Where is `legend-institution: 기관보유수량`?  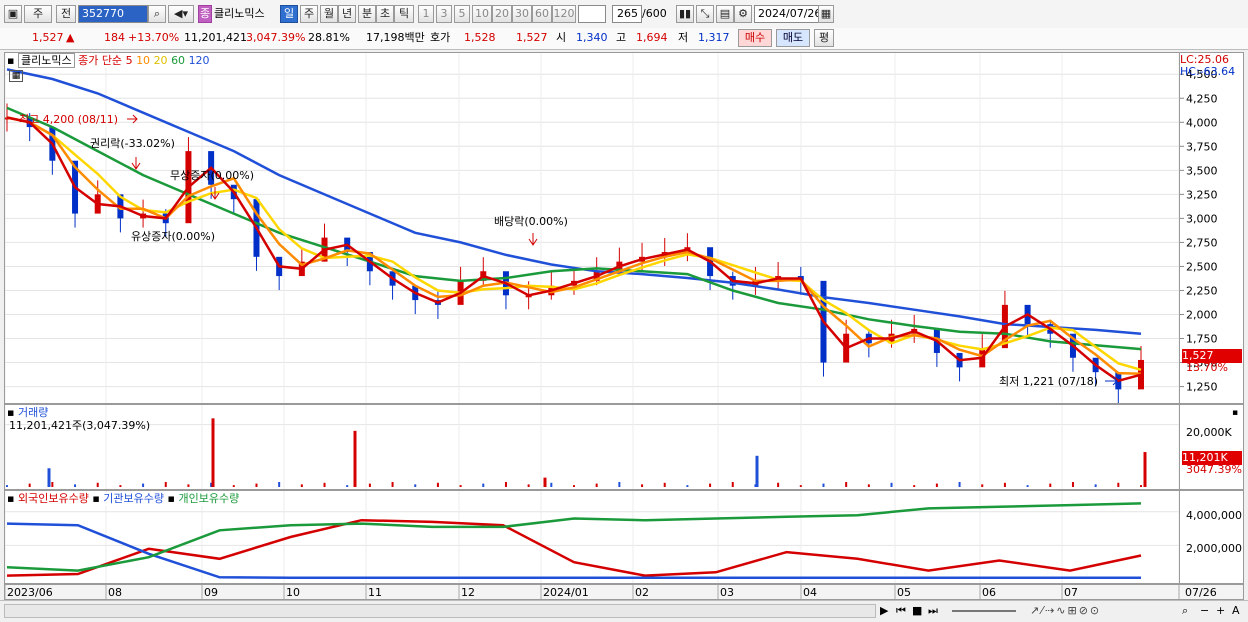 legend-institution: 기관보유수량 is located at coordinates (134, 498).